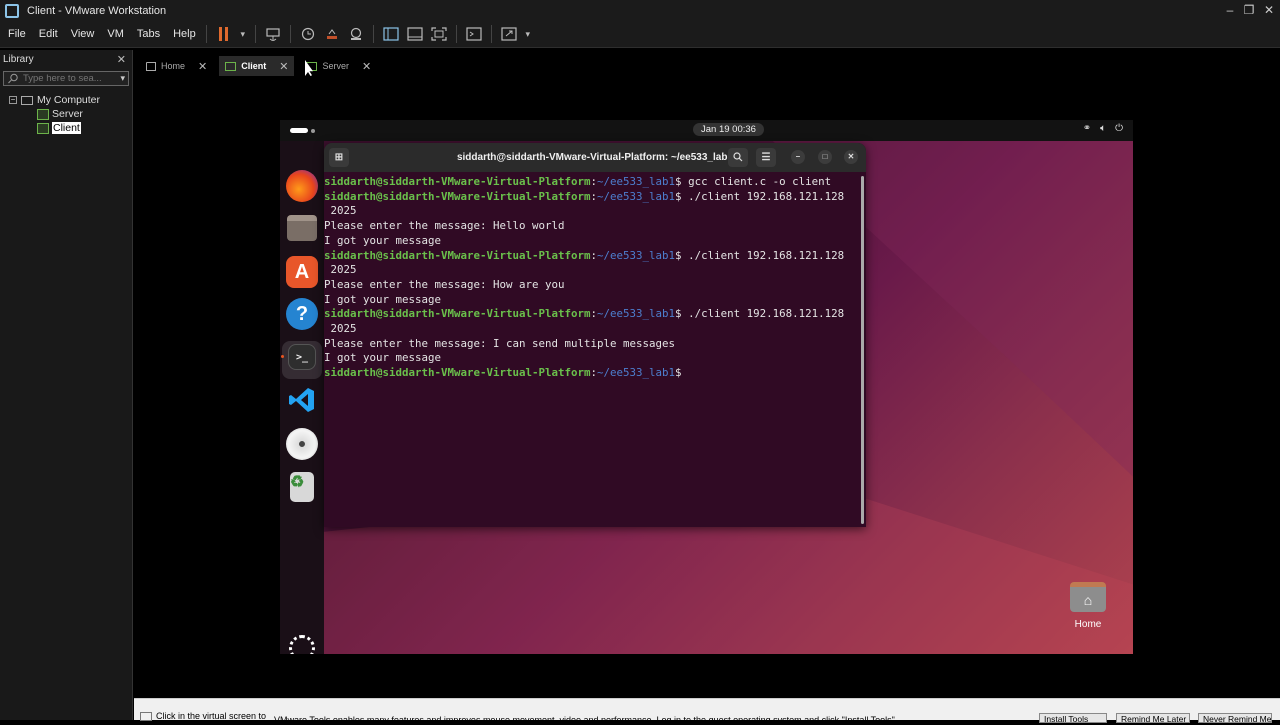 The width and height of the screenshot is (1280, 725). I want to click on revert-snapshot-button, so click(332, 34).